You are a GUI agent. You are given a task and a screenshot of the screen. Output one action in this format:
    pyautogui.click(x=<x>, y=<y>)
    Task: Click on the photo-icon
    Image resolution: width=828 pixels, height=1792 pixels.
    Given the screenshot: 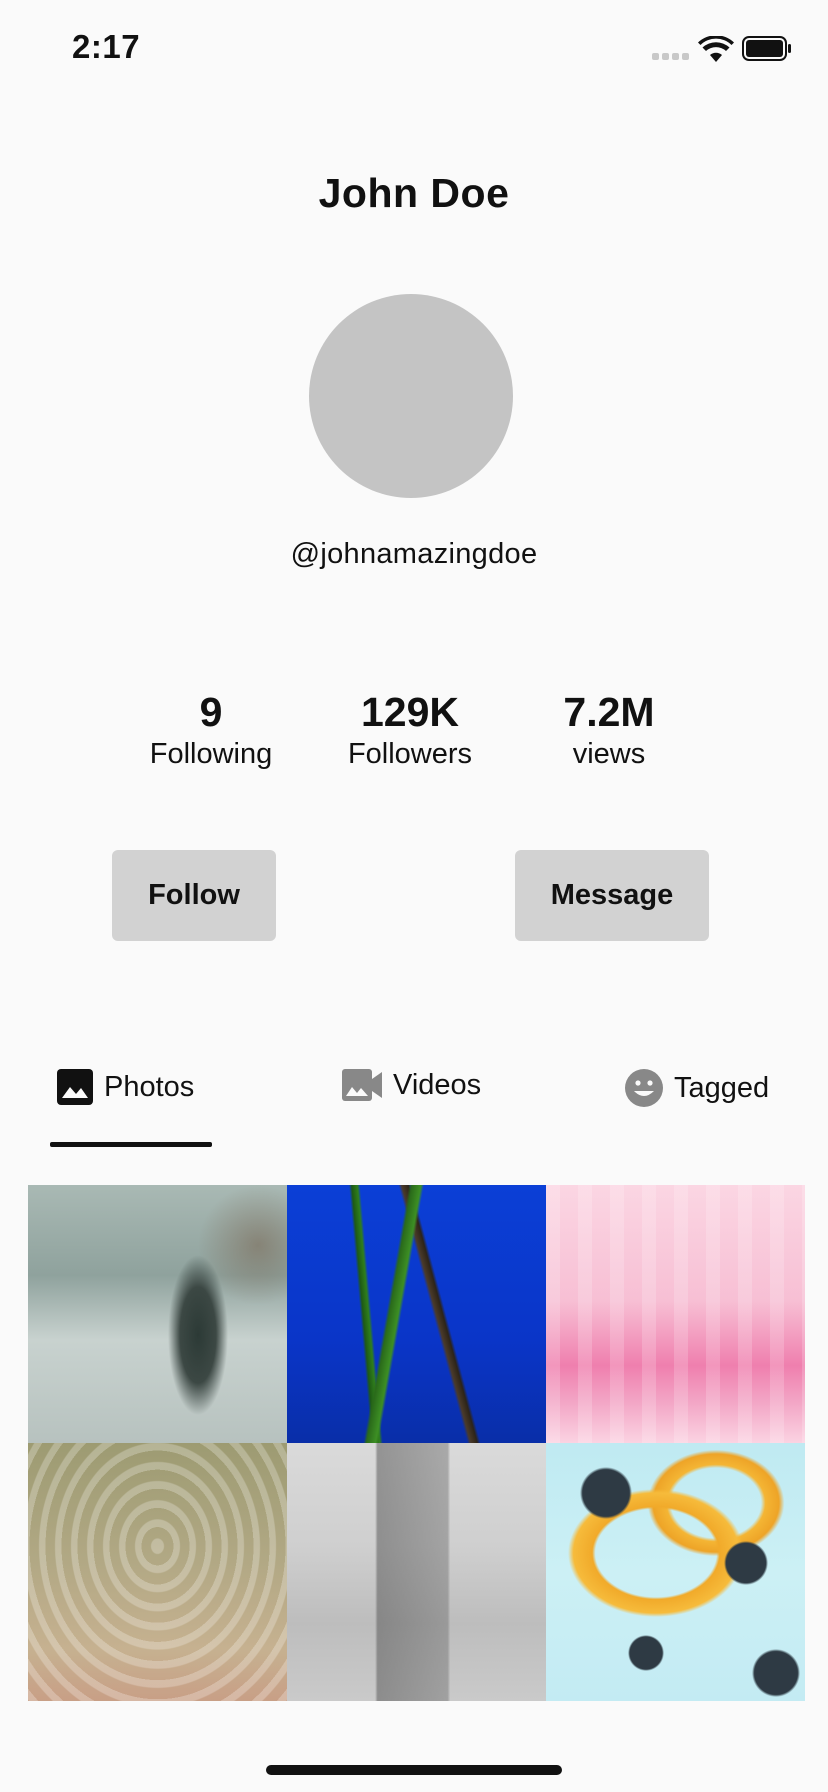 What is the action you would take?
    pyautogui.click(x=75, y=1087)
    